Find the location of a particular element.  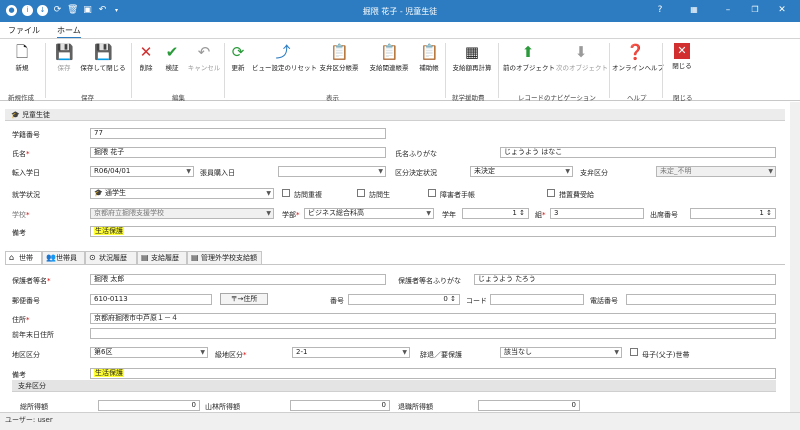

group-school-aid: 就学援助費 is located at coordinates (468, 98).